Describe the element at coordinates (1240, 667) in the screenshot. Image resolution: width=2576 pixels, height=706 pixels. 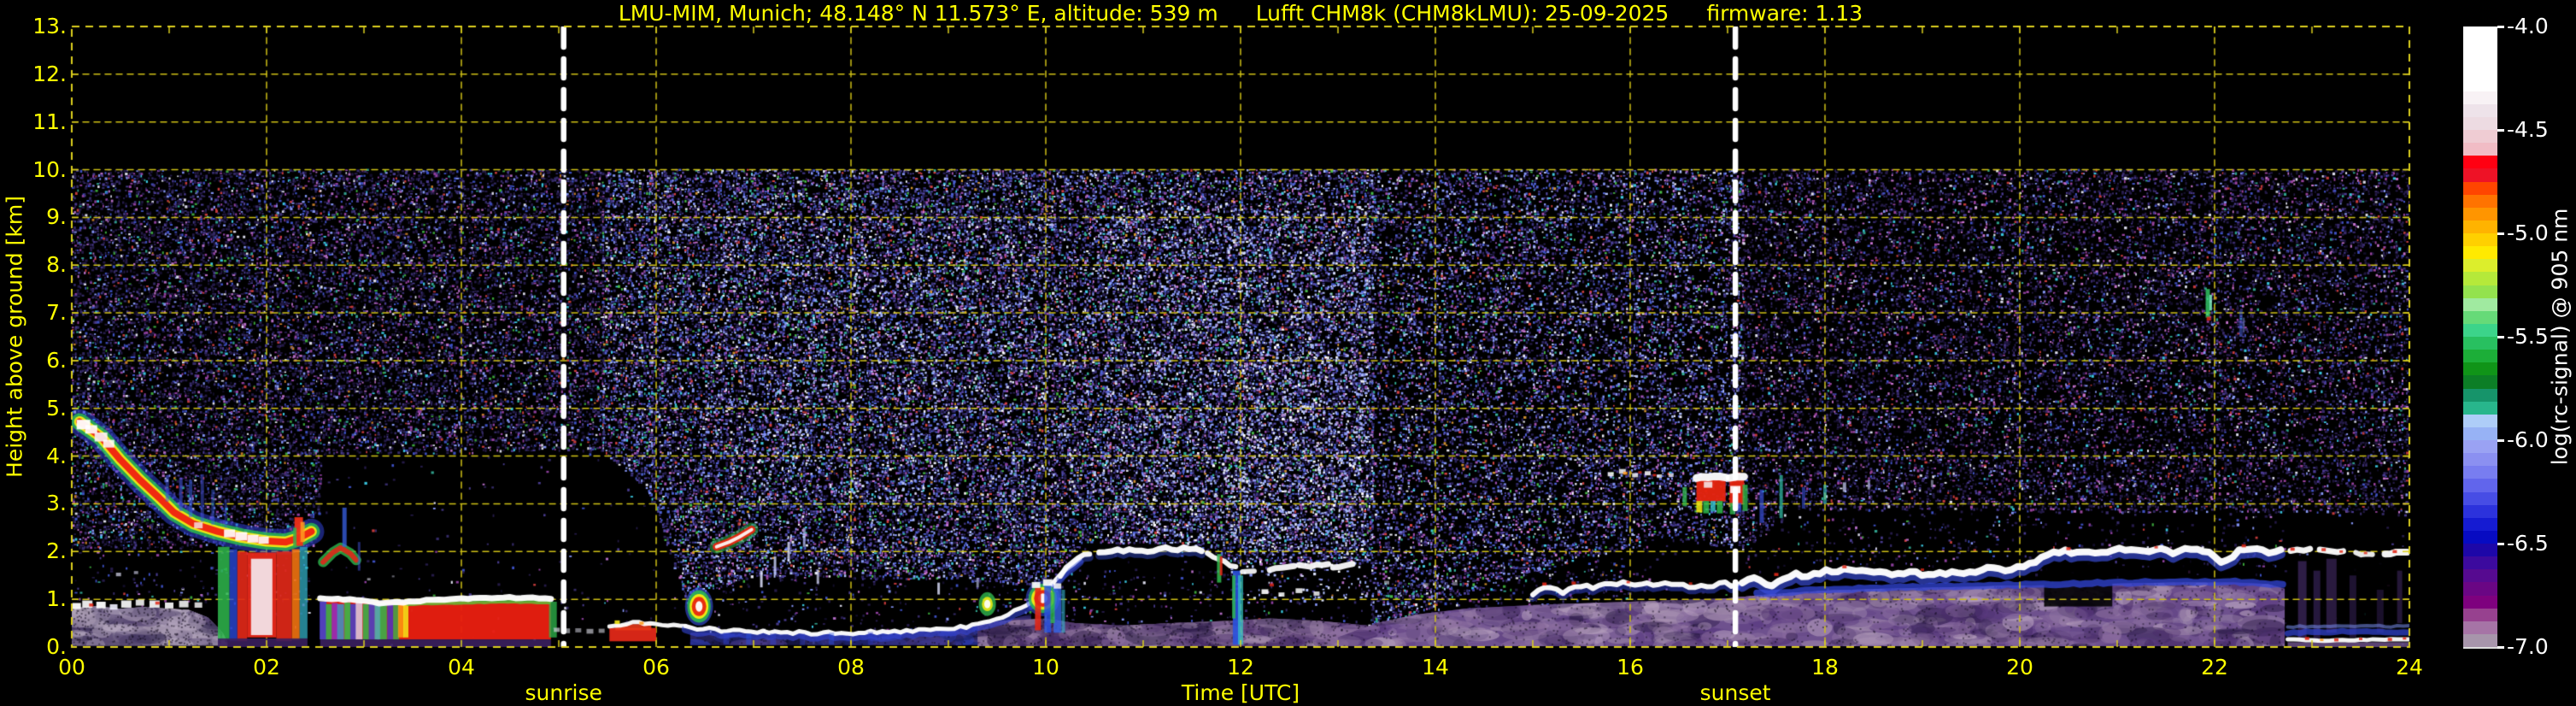
I see `x-tick-label: 12` at that location.